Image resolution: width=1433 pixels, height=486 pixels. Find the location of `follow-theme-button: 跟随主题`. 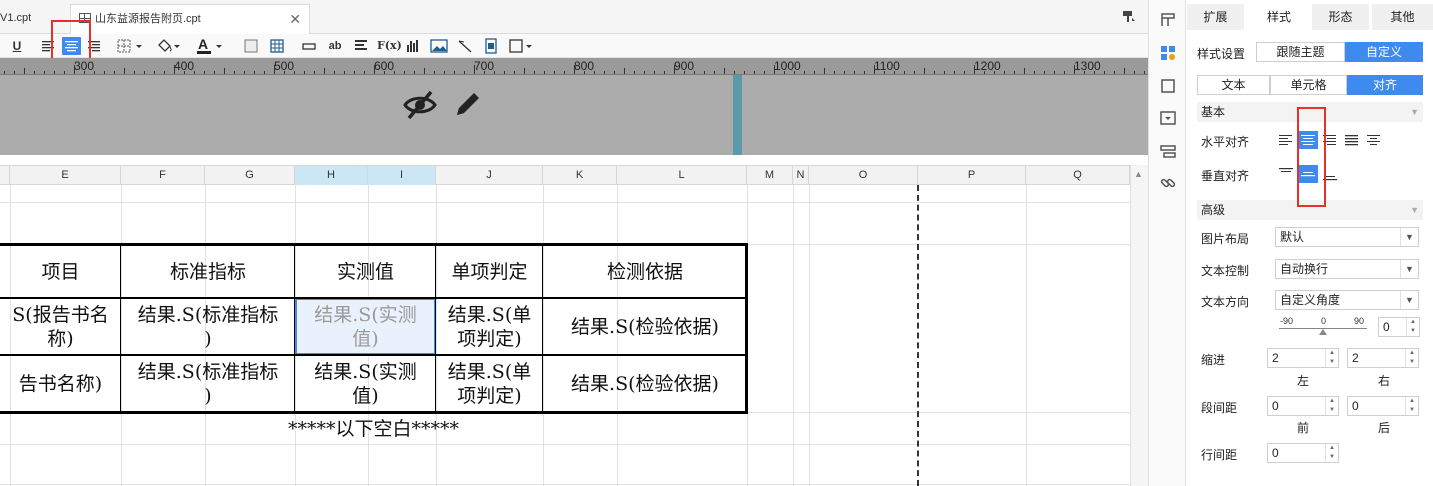

follow-theme-button: 跟随主题 is located at coordinates (1300, 52).